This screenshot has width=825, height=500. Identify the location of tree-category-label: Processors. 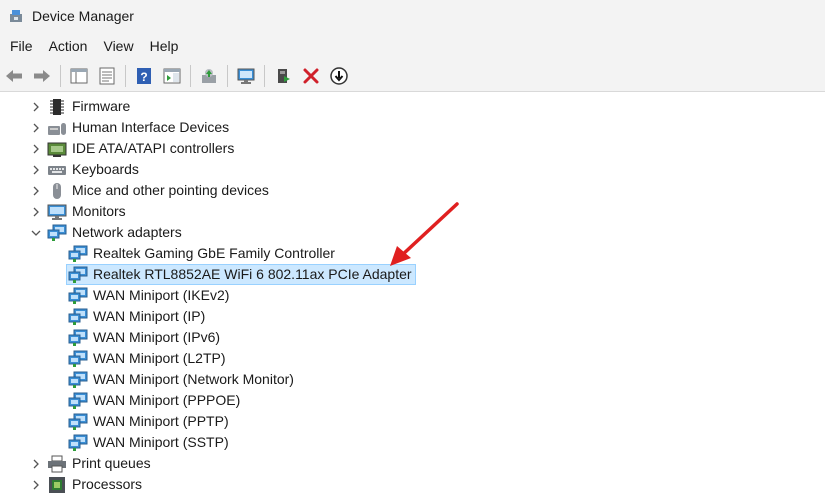
(107, 484).